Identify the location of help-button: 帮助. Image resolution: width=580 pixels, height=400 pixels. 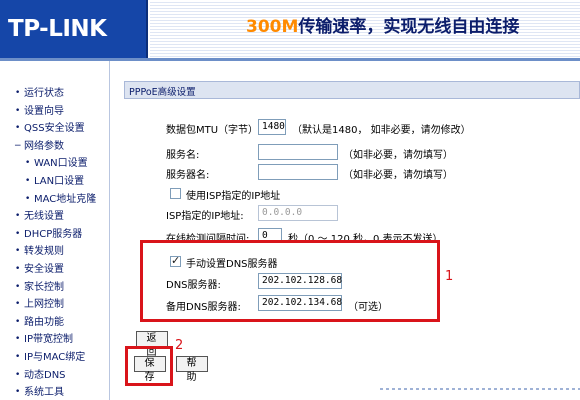
(192, 369).